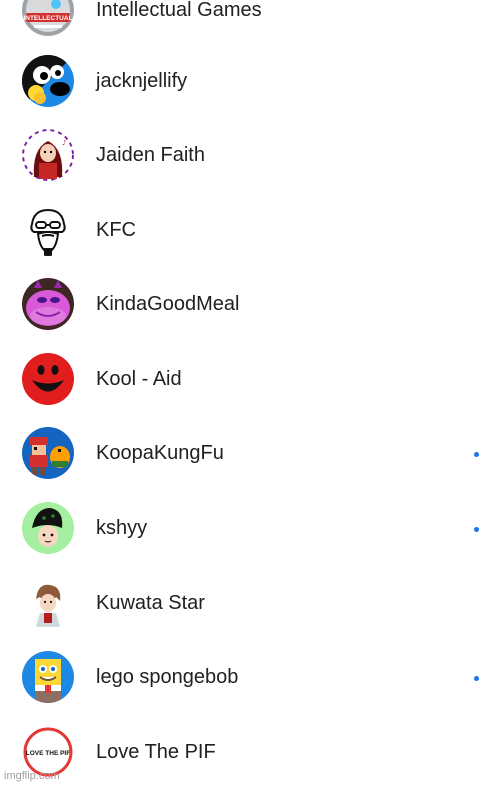  Describe the element at coordinates (48, 603) in the screenshot. I see `kuwata-star-avatar-icon` at that location.